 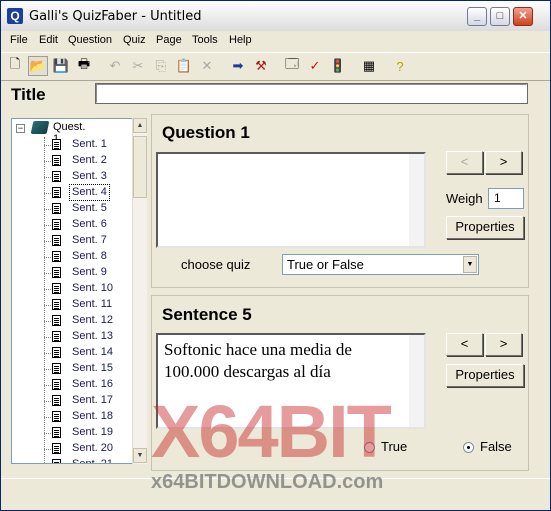 What do you see at coordinates (238, 66) in the screenshot?
I see `forward-arrow-icon: ➡` at bounding box center [238, 66].